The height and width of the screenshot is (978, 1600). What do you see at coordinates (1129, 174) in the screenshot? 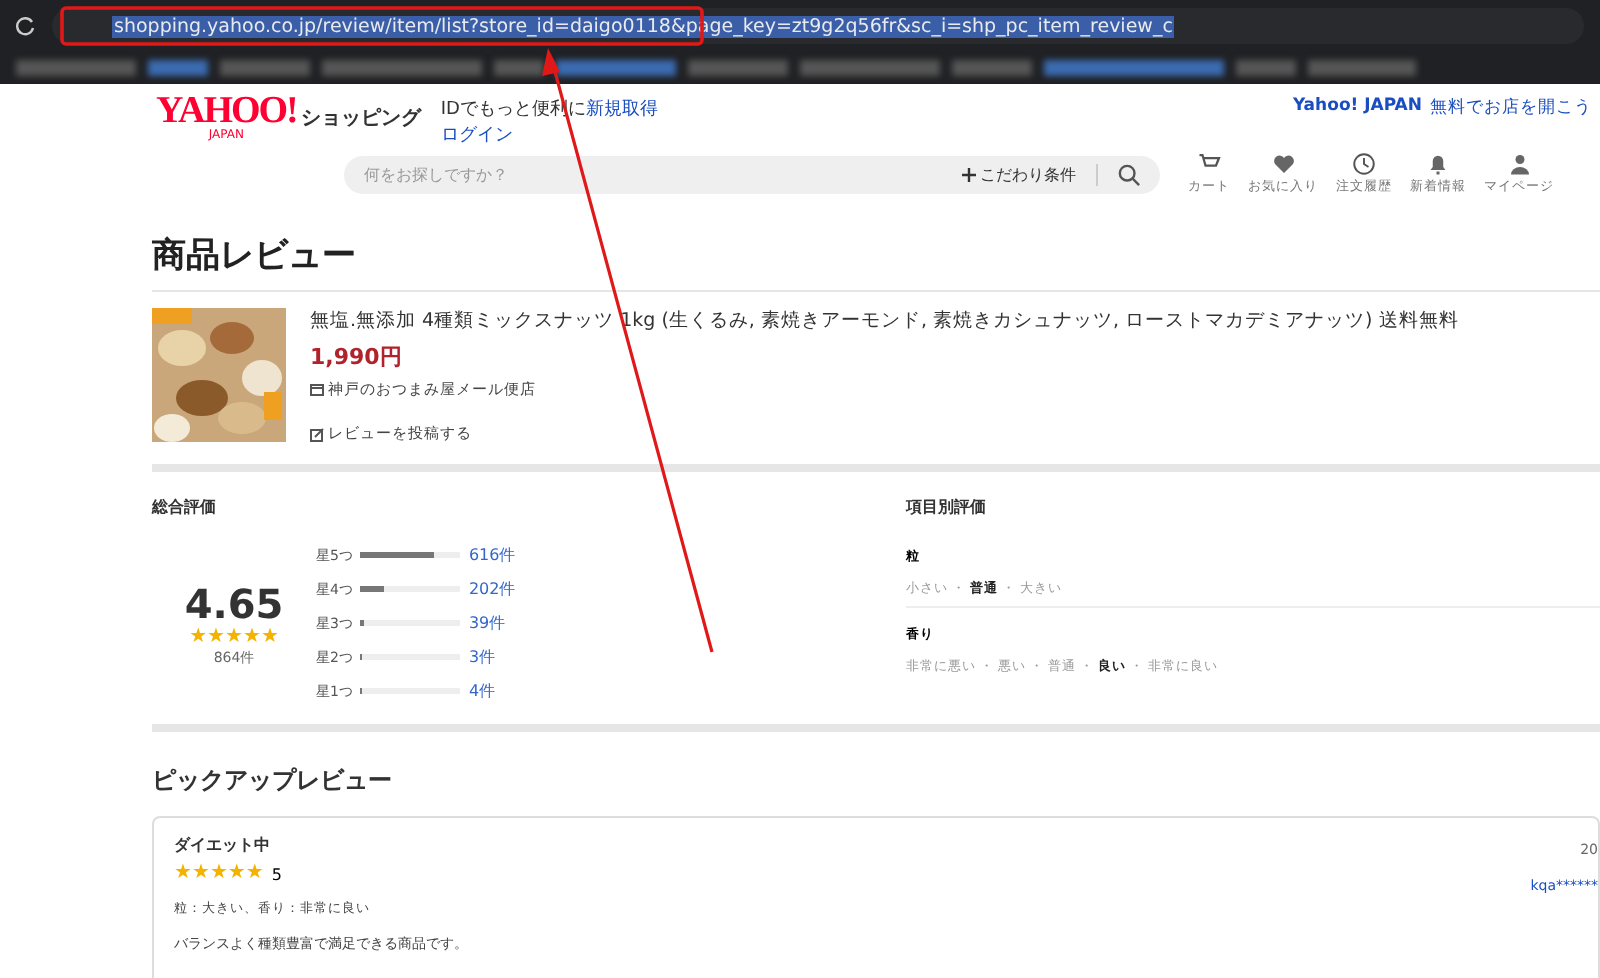
I see `search-icon` at bounding box center [1129, 174].